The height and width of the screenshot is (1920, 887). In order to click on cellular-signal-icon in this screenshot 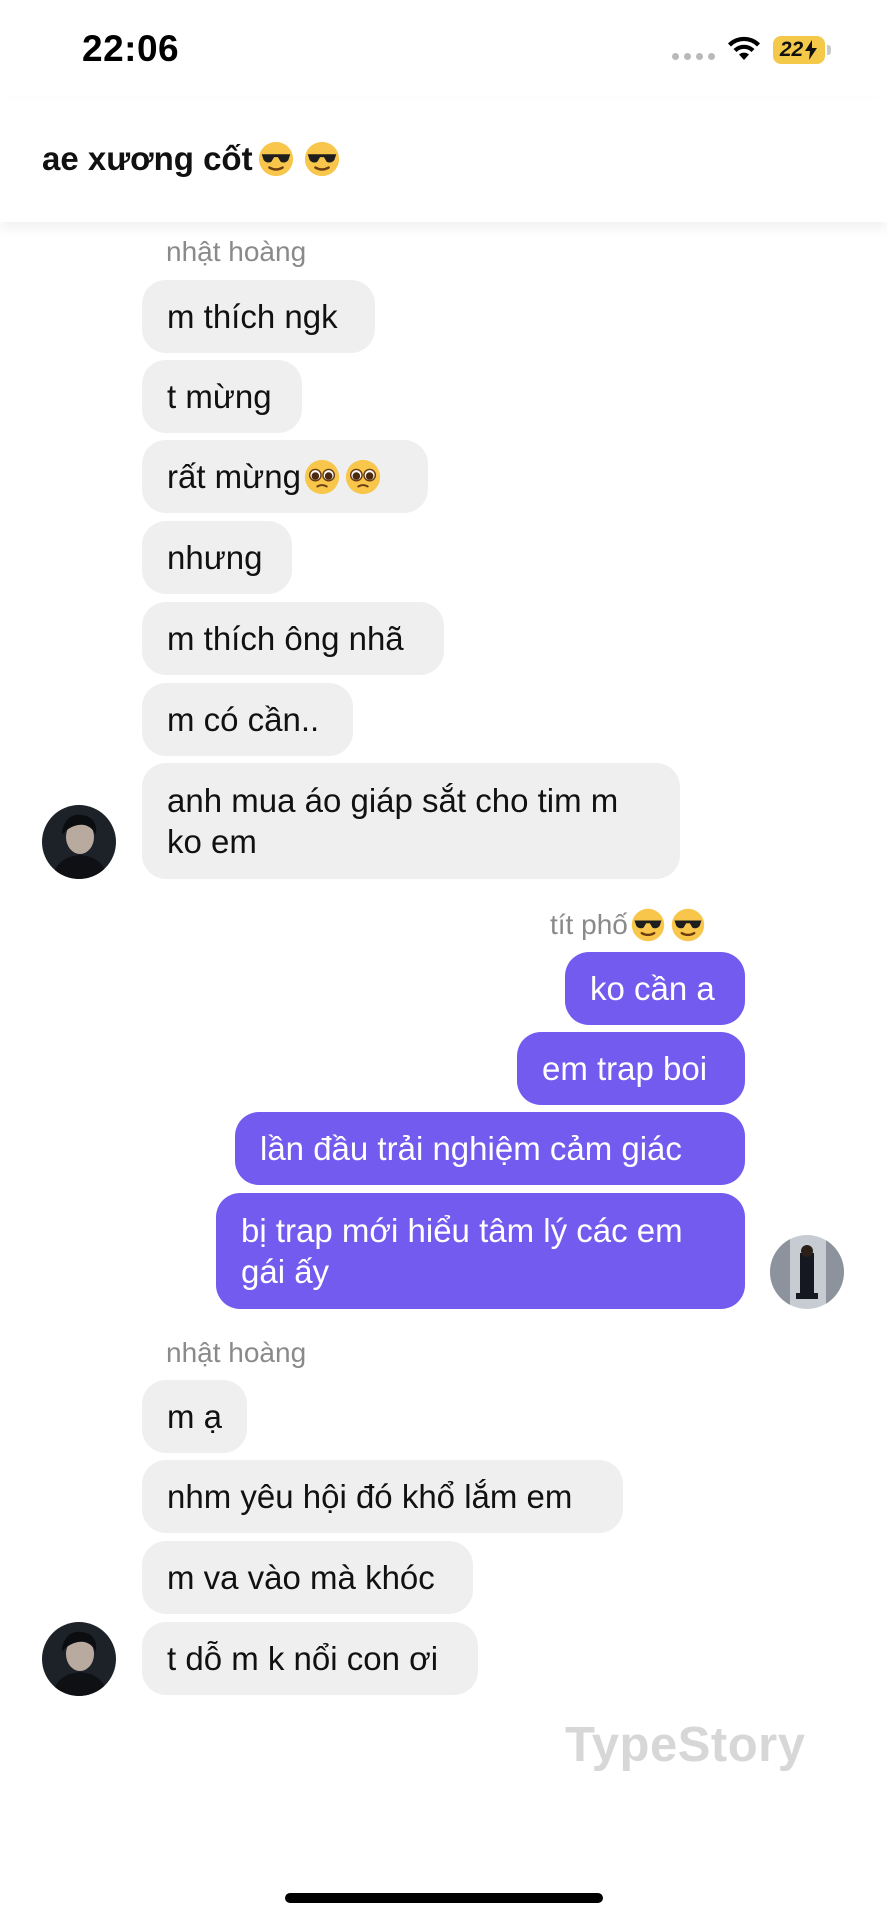, I will do `click(693, 56)`.